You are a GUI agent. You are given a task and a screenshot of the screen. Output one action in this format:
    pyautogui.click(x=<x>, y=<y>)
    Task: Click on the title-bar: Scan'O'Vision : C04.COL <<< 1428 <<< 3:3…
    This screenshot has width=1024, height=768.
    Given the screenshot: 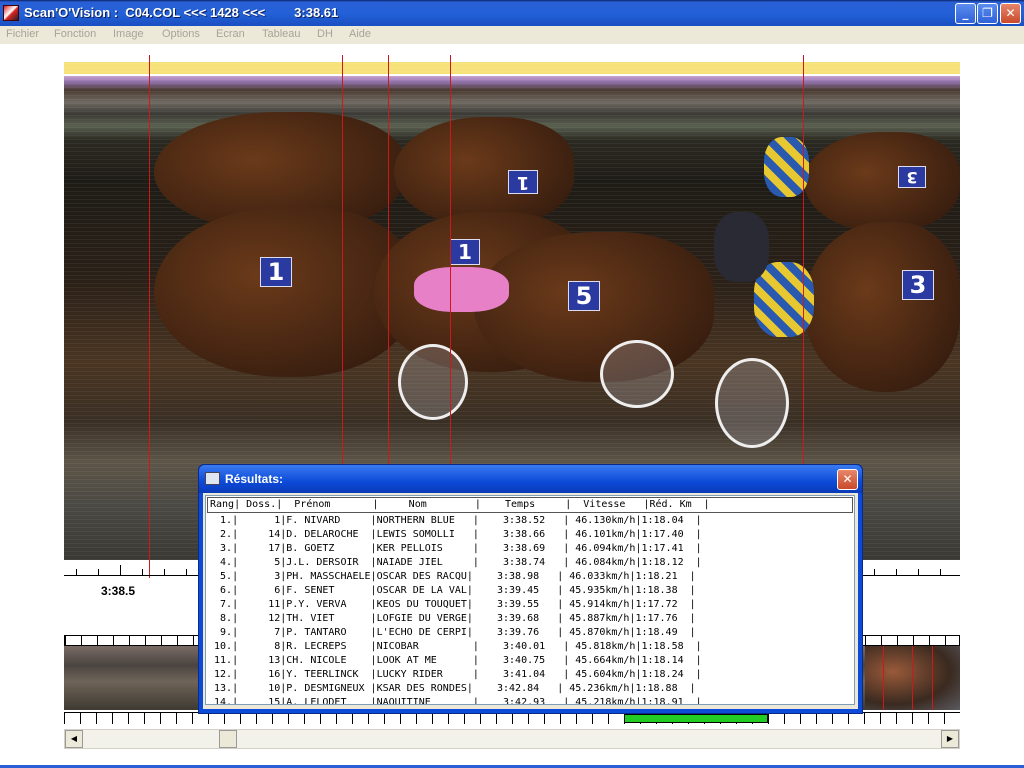 What is the action you would take?
    pyautogui.click(x=512, y=13)
    